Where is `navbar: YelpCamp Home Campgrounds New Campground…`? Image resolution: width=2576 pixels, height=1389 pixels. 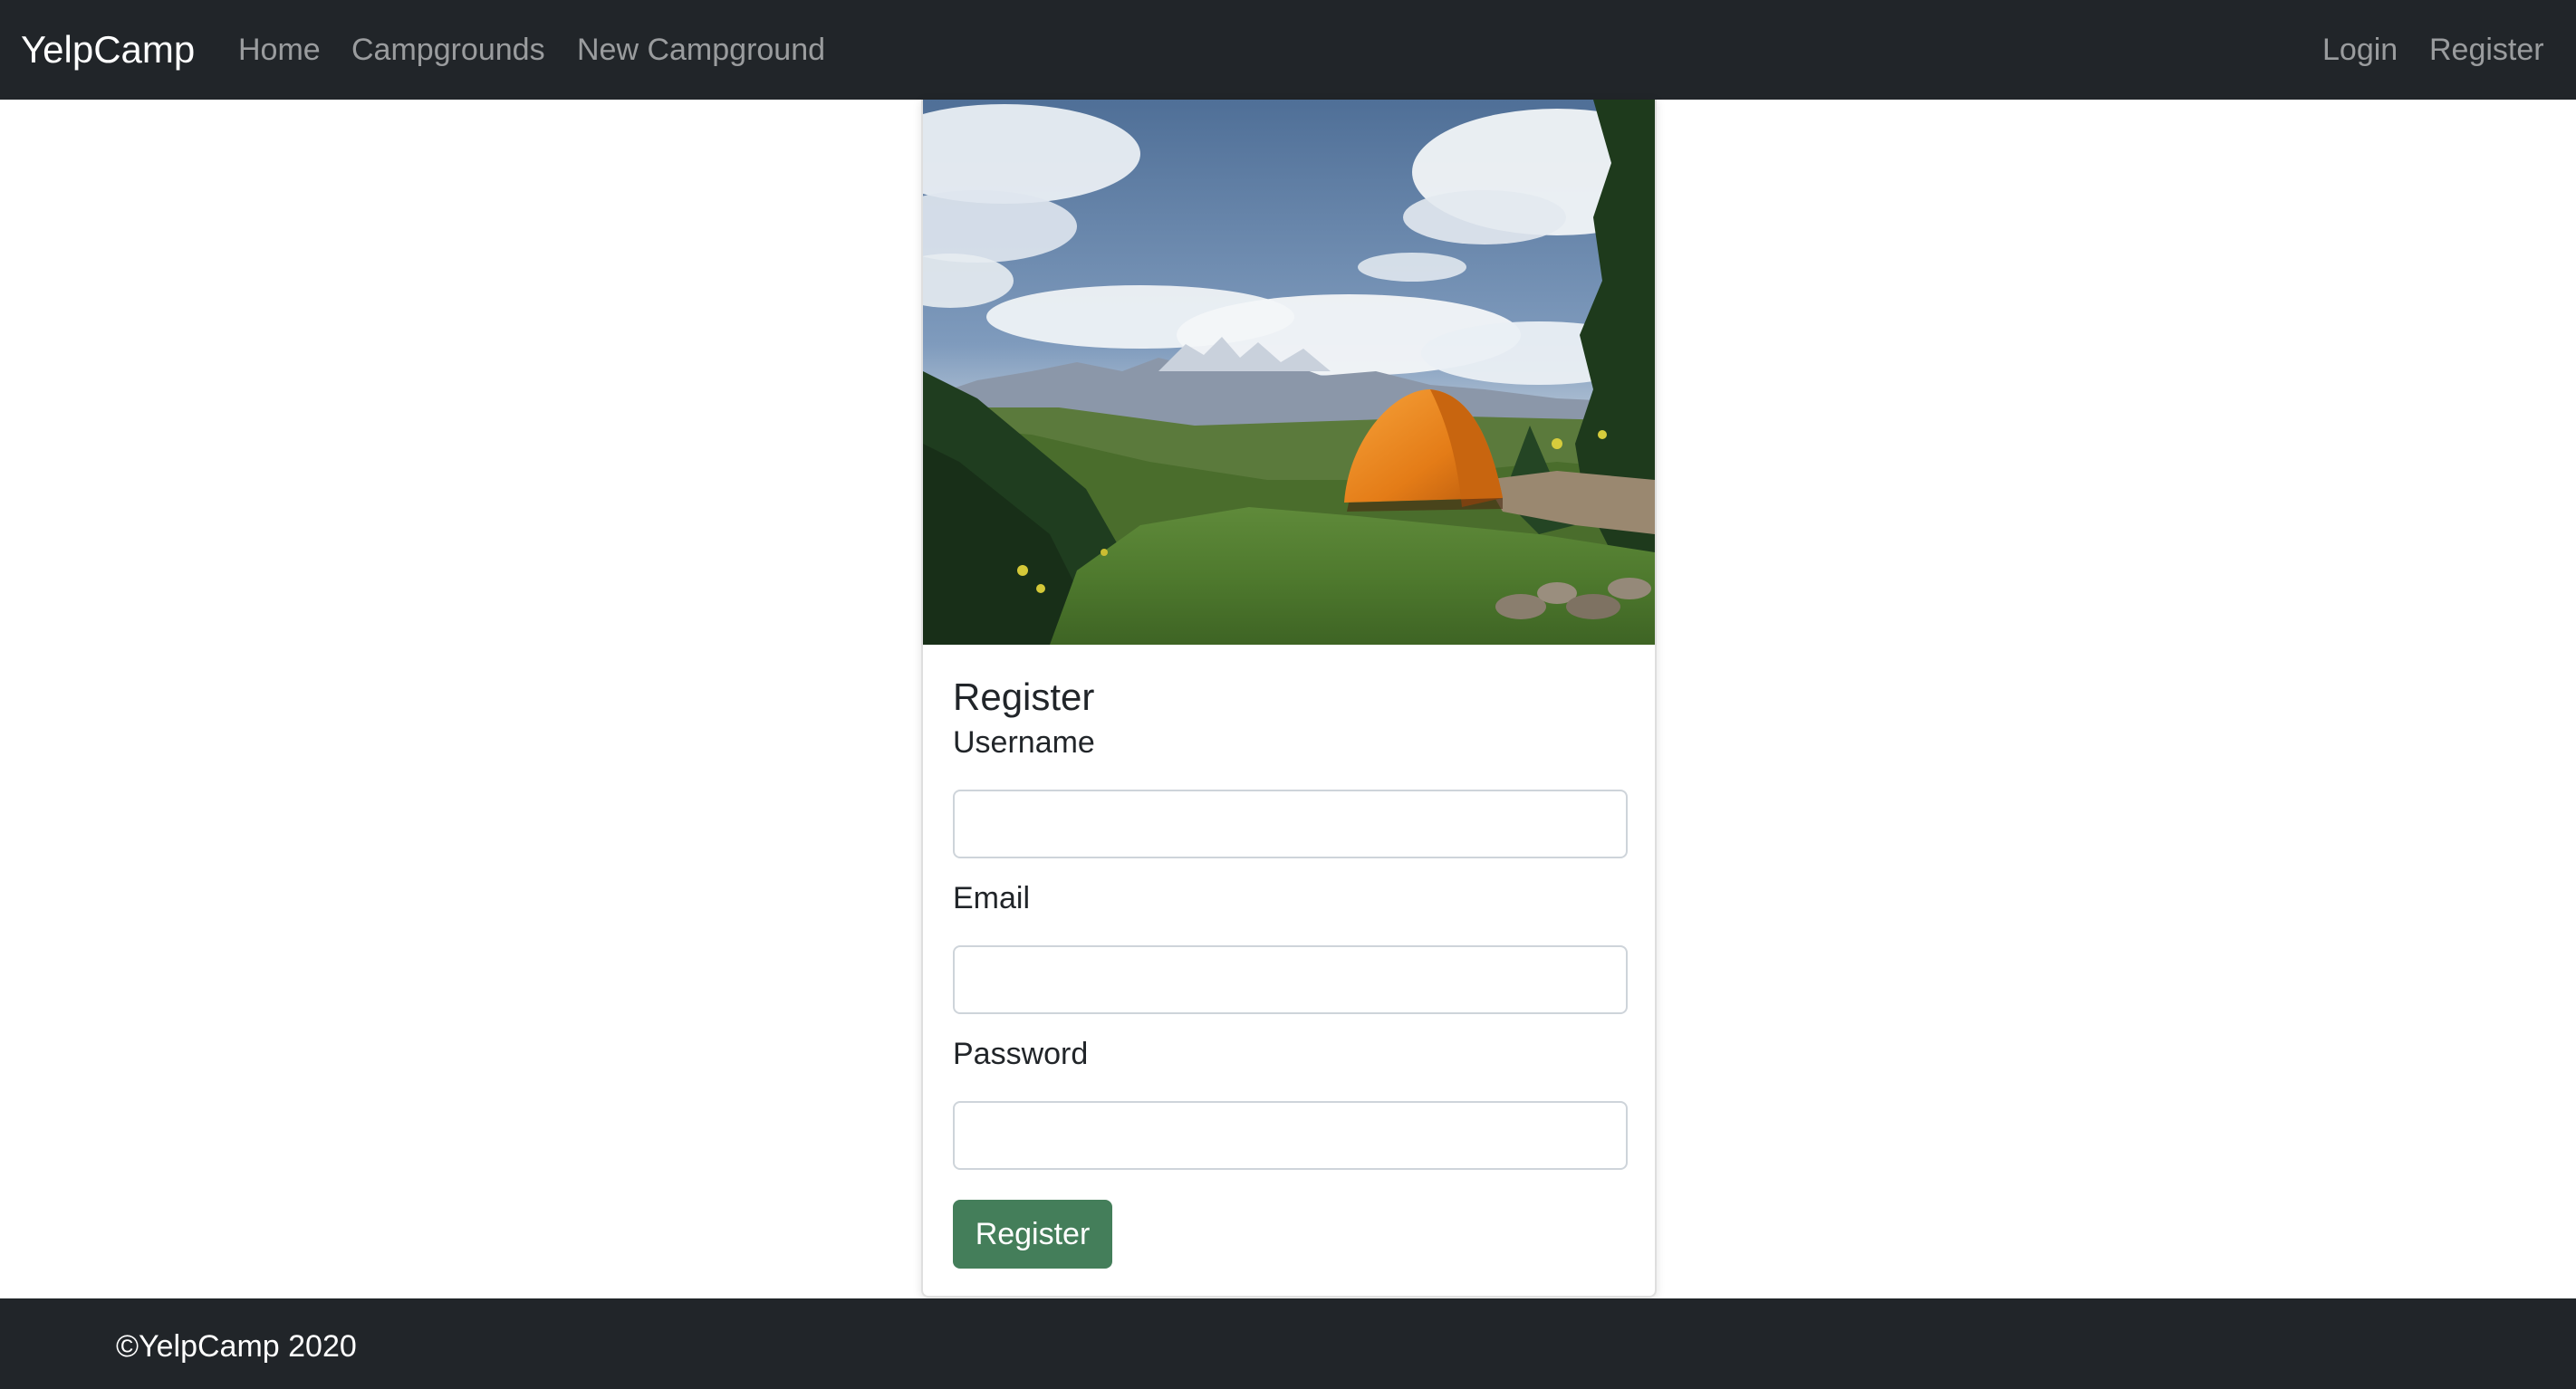
navbar: YelpCamp Home Campgrounds New Campground… is located at coordinates (1288, 50).